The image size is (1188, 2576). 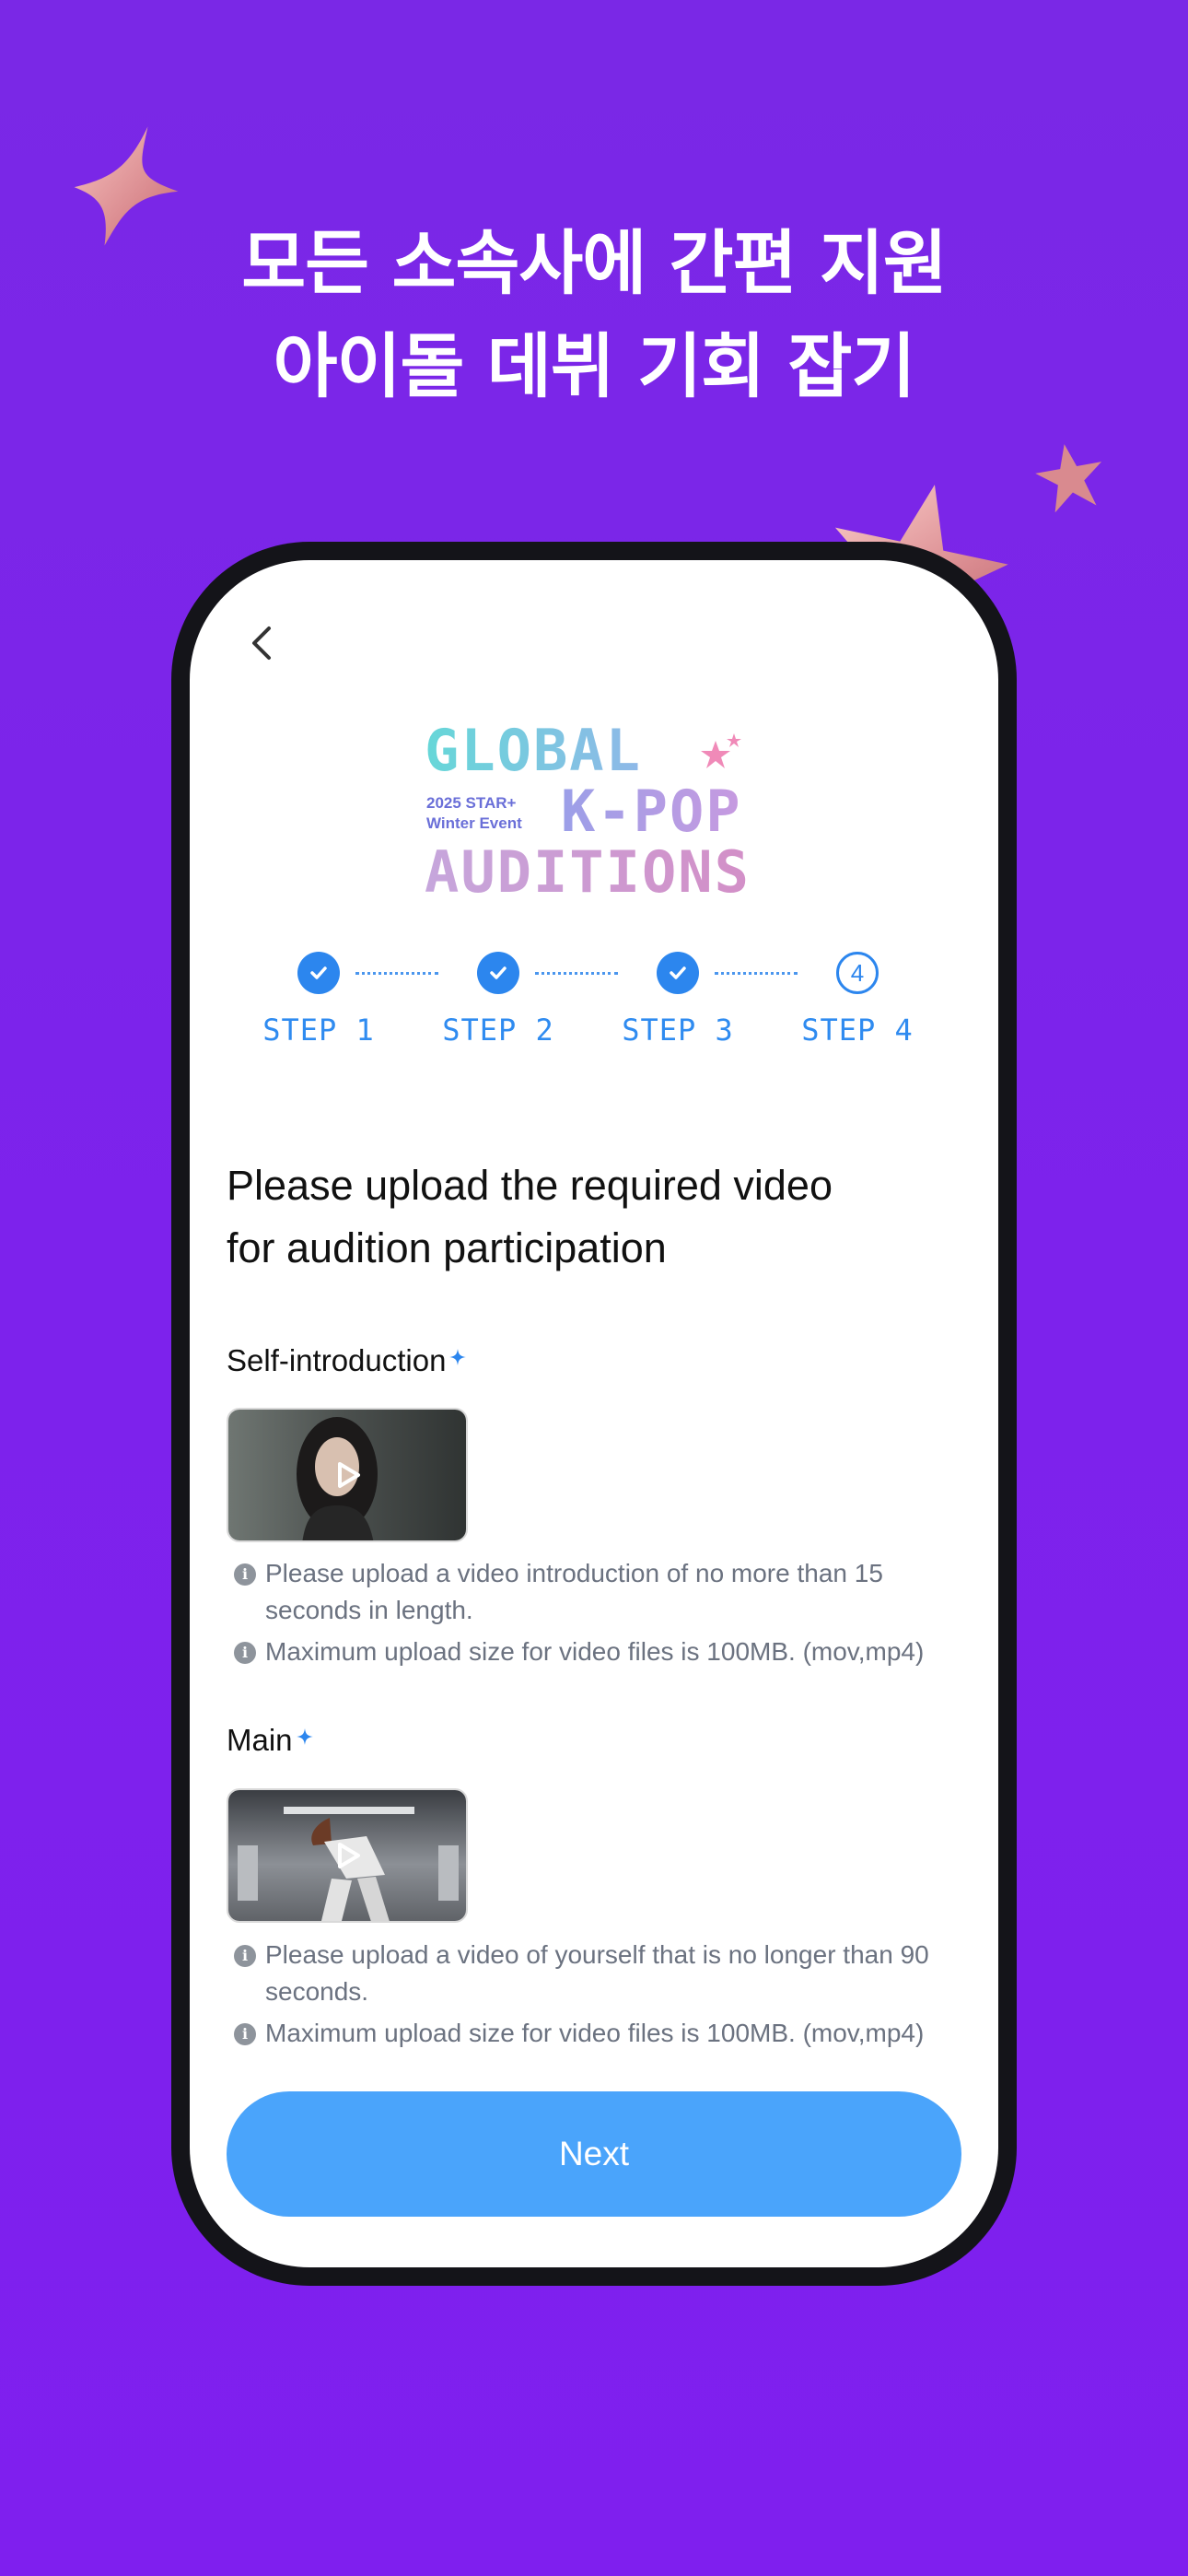 I want to click on step-number-badge: 4, so click(x=857, y=973).